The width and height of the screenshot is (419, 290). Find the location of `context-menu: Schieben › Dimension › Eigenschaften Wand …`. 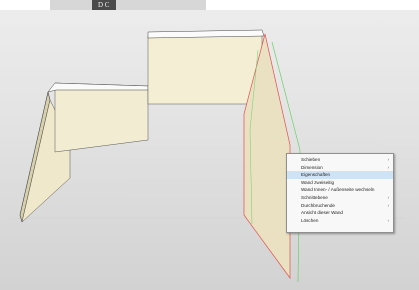

context-menu: Schieben › Dimension › Eigenschaften Wand … is located at coordinates (340, 193).